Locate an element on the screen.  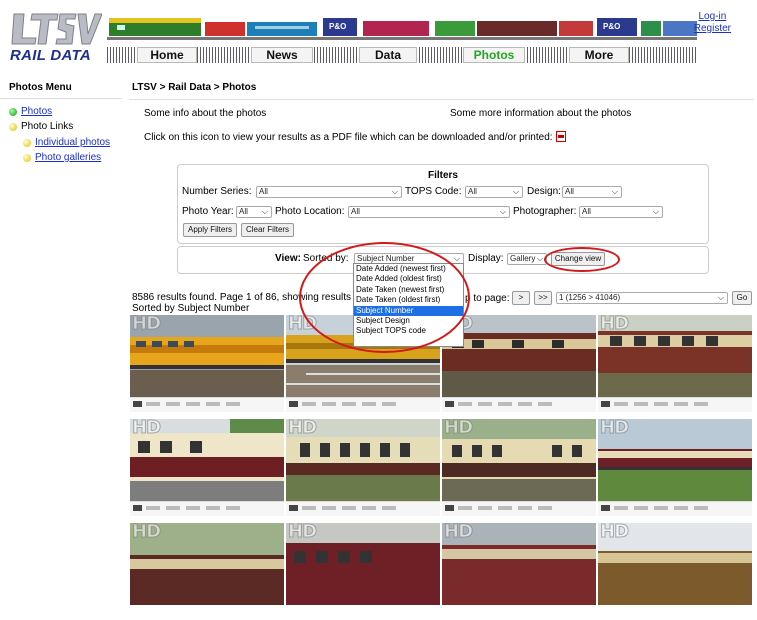
design-select: All ⌵ is located at coordinates (592, 192).